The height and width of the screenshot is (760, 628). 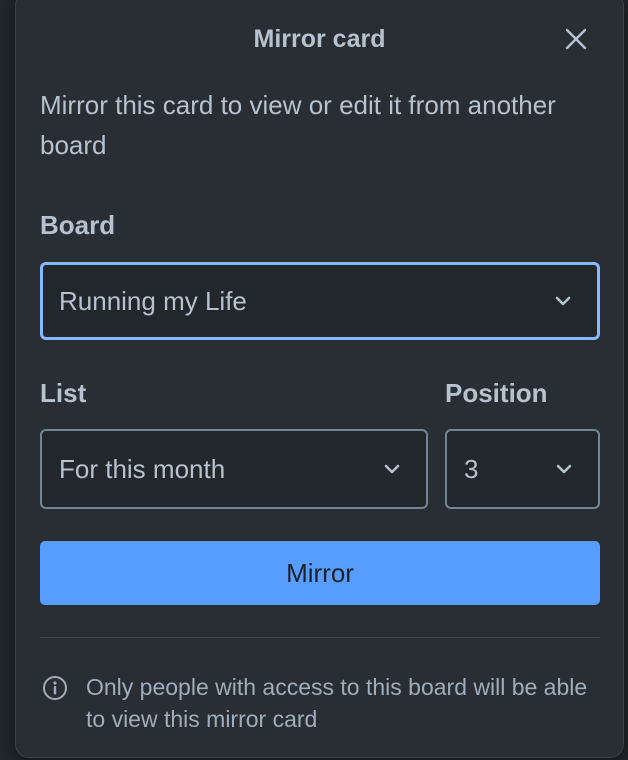 I want to click on board-select-value: Running my Life, so click(x=153, y=300).